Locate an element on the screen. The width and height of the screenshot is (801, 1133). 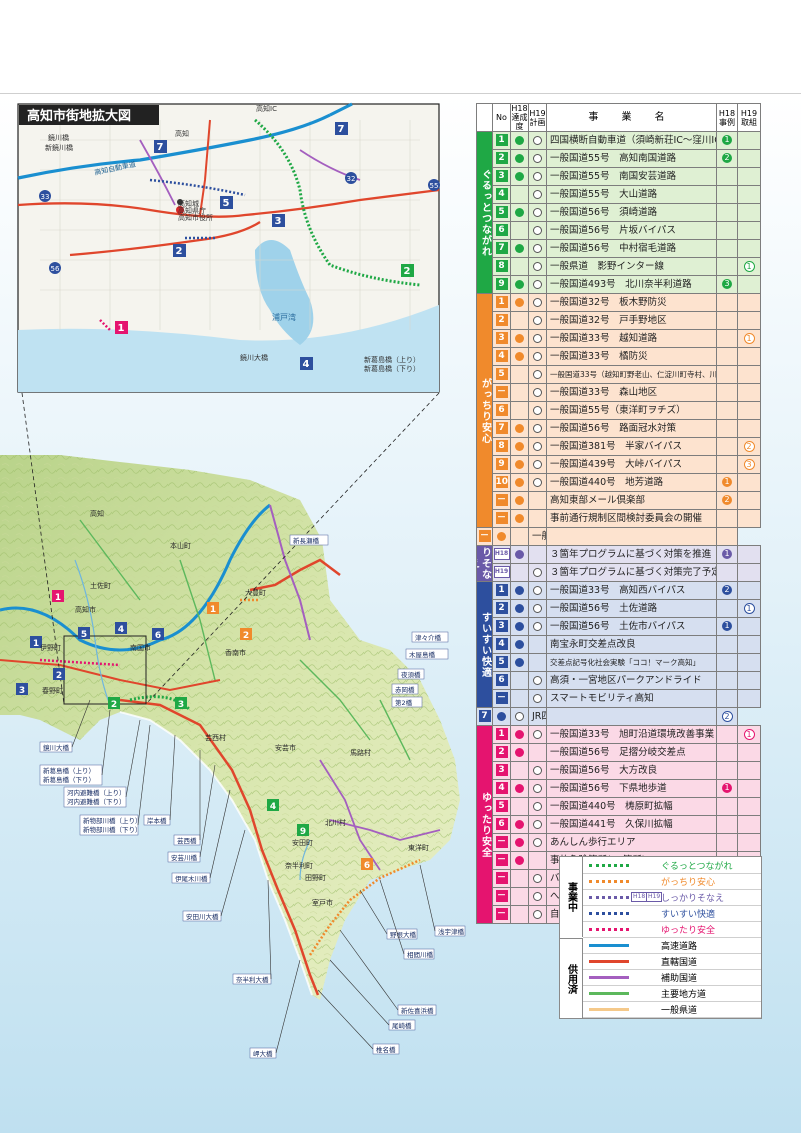
inset-number-7: 7 is located at coordinates (160, 147).